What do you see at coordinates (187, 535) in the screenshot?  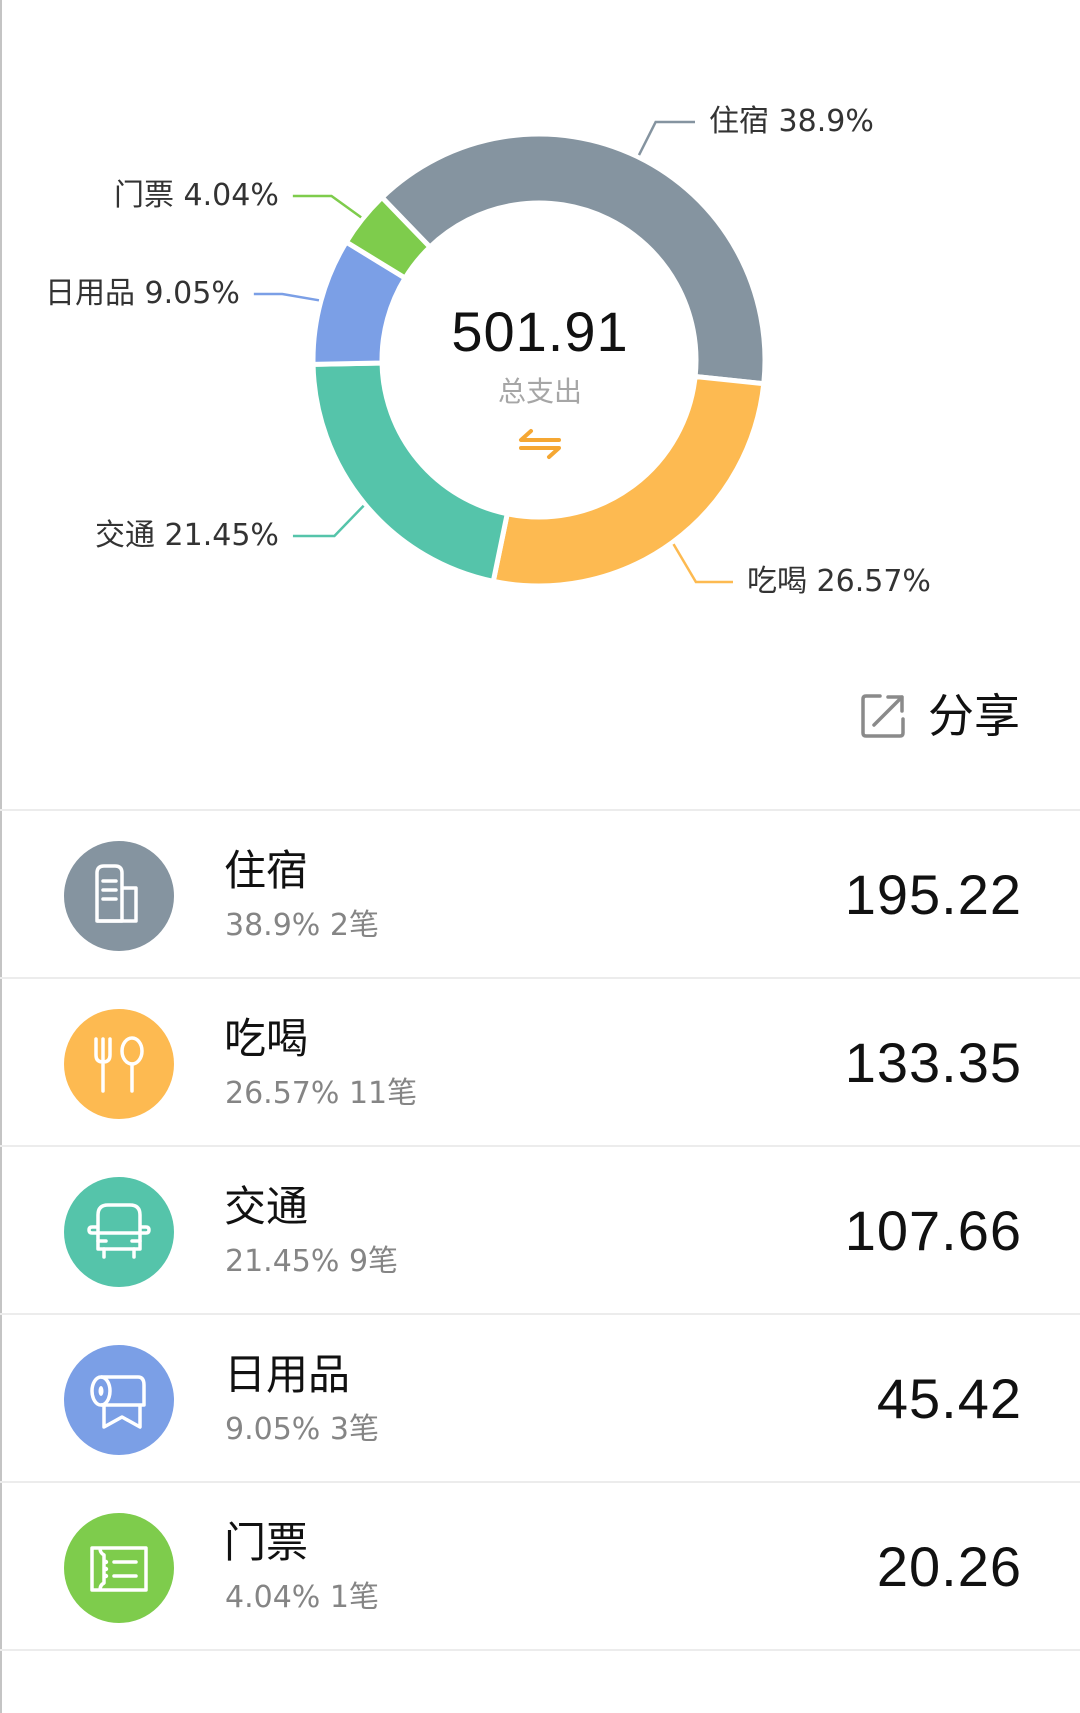 I see `chart-label-transport: 交通 21.45%` at bounding box center [187, 535].